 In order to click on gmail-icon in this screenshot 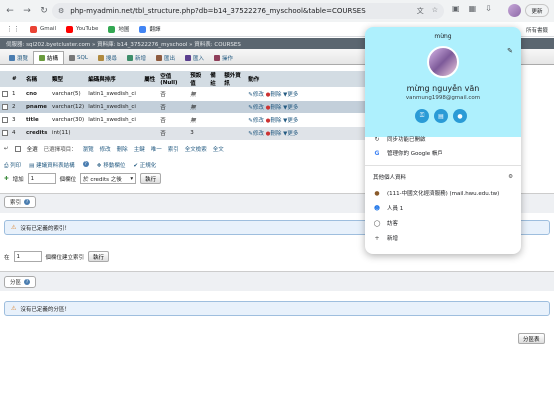, I will do `click(33, 29)`.